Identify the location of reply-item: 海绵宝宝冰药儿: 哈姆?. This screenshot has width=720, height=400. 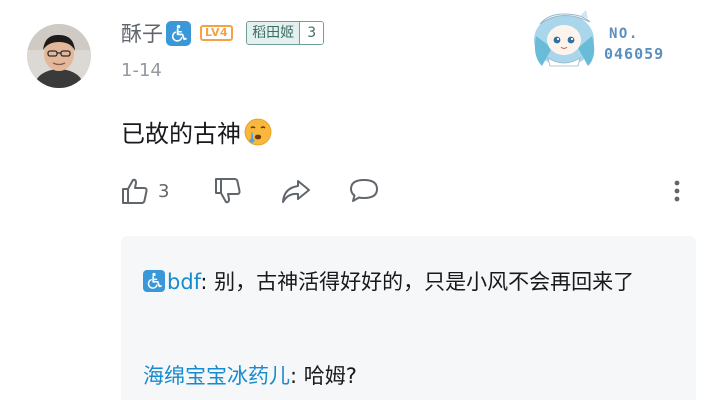
(403, 376).